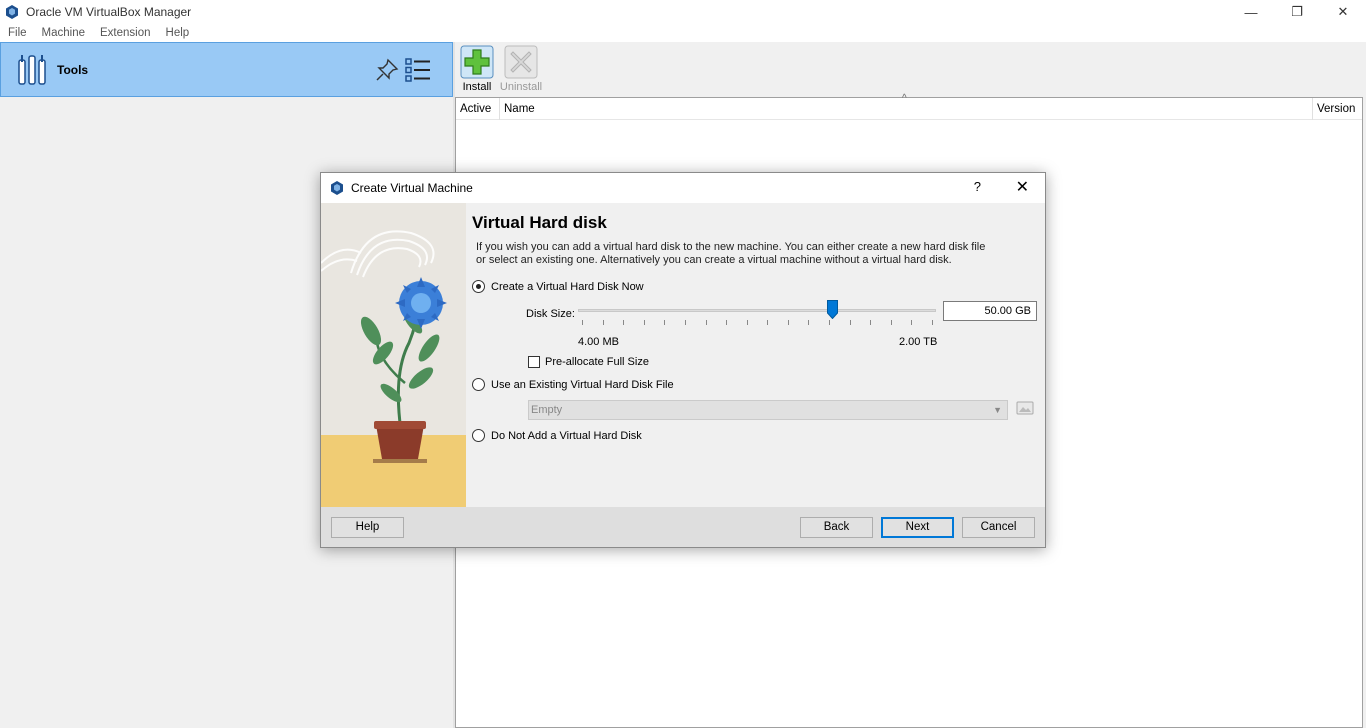 The width and height of the screenshot is (1366, 728). Describe the element at coordinates (63, 33) in the screenshot. I see `menu-machine: Machine` at that location.